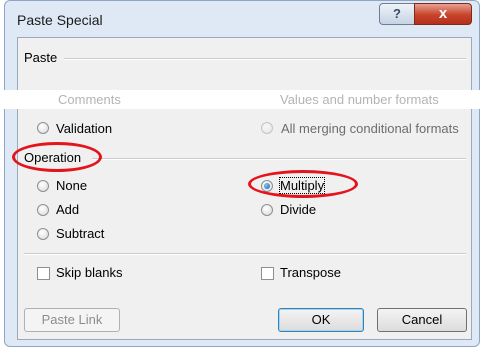 Image resolution: width=483 pixels, height=349 pixels. I want to click on multiply-radio, so click(267, 186).